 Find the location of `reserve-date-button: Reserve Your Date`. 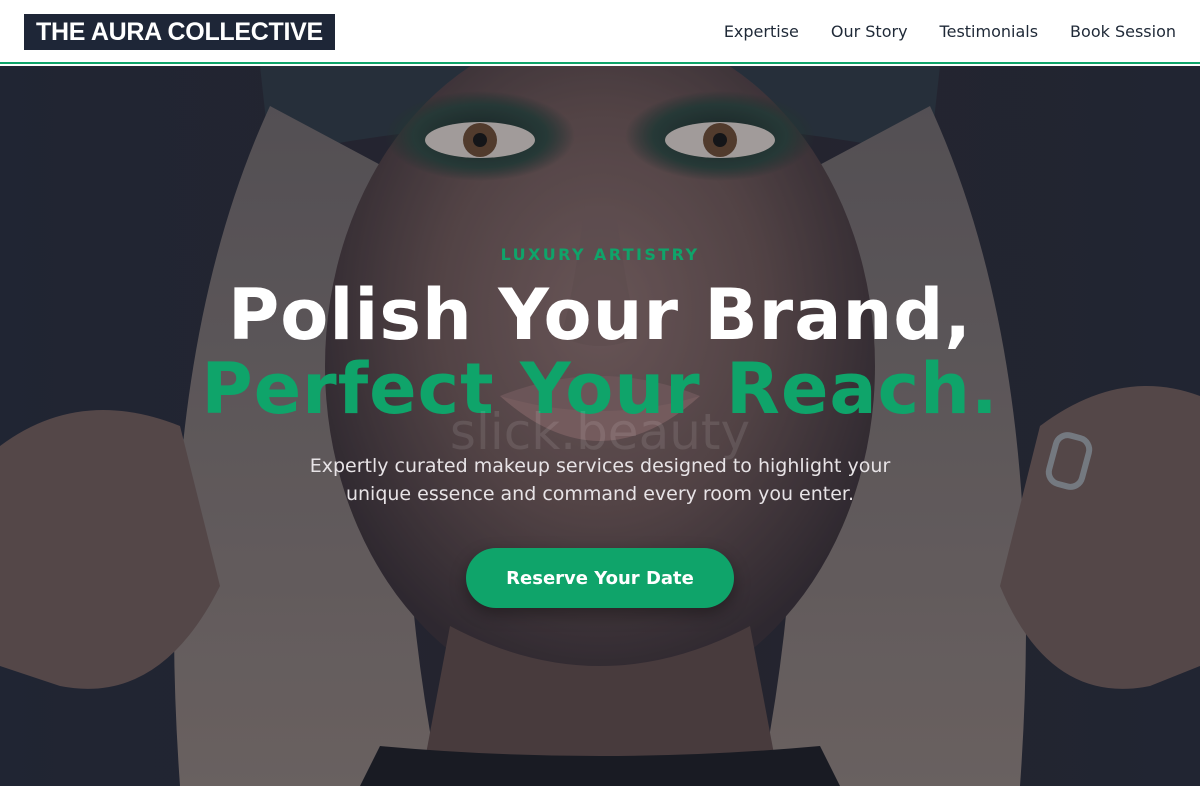

reserve-date-button: Reserve Your Date is located at coordinates (600, 578).